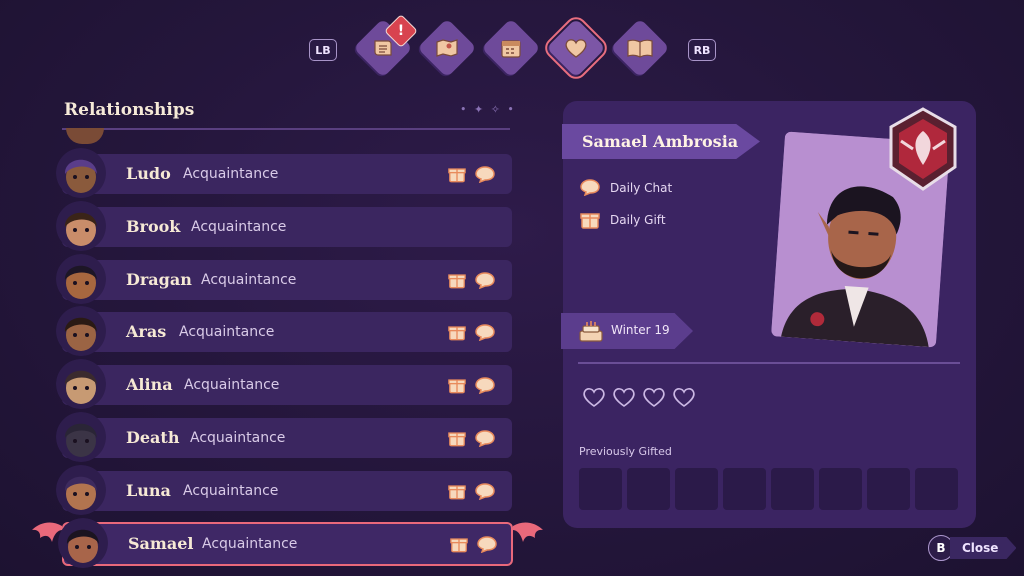 The image size is (1024, 576). Describe the element at coordinates (161, 543) in the screenshot. I see `relationship-name: Samael` at that location.